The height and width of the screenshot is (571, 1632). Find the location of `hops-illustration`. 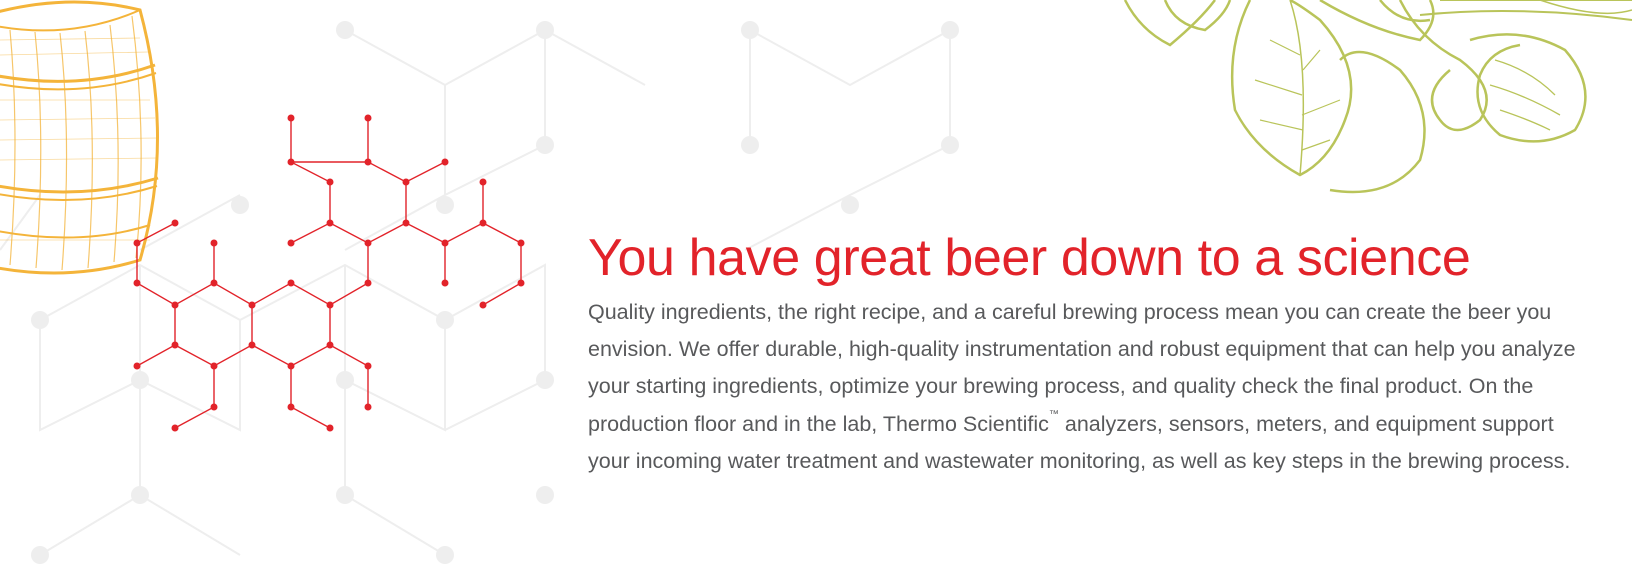

hops-illustration is located at coordinates (1377, 97).